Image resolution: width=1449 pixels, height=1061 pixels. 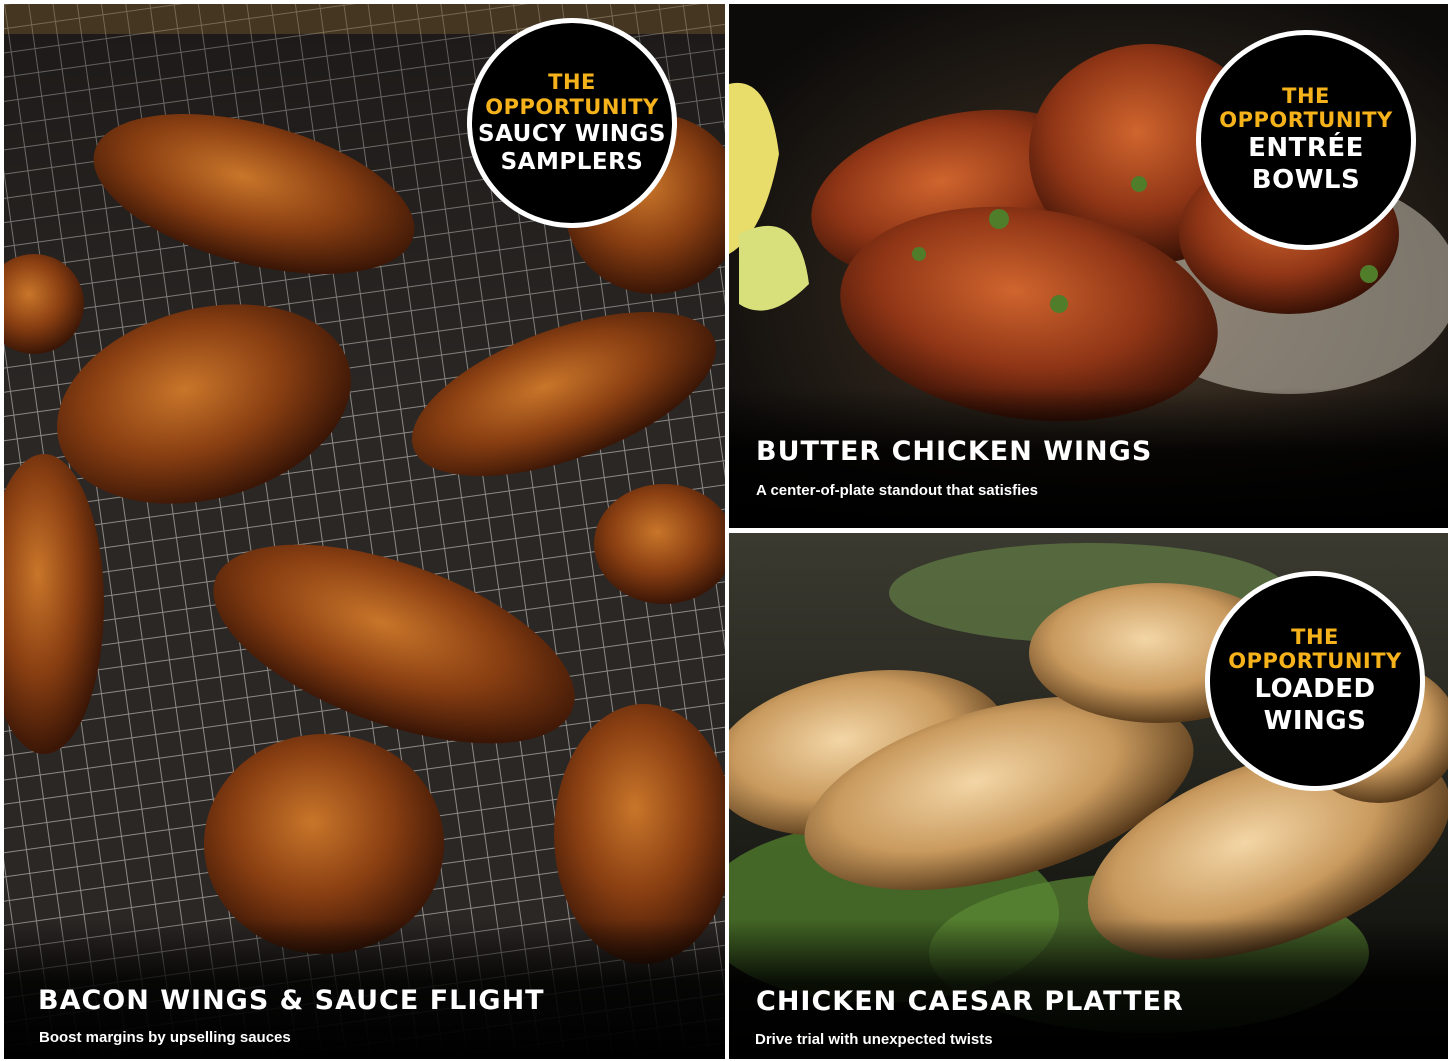 What do you see at coordinates (954, 451) in the screenshot?
I see `tile-title: BUTTER CHICKEN WINGS` at bounding box center [954, 451].